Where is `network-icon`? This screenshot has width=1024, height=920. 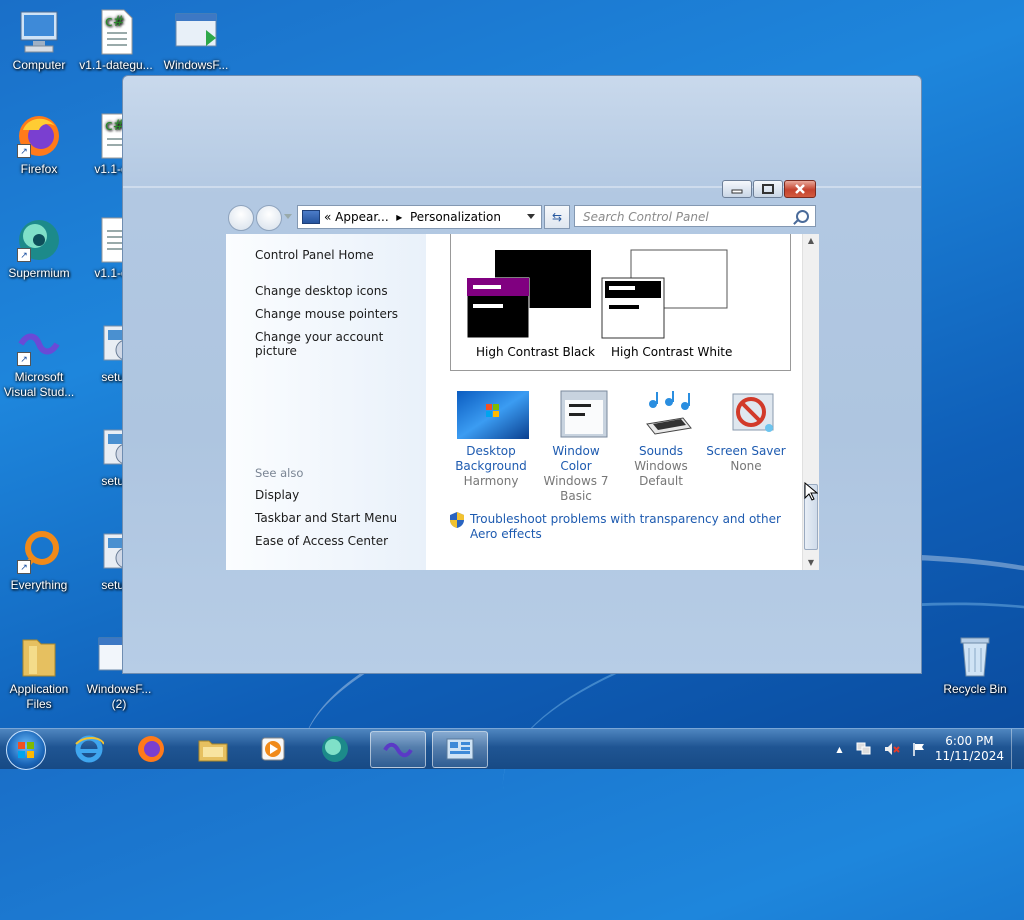
network-icon is located at coordinates (864, 749).